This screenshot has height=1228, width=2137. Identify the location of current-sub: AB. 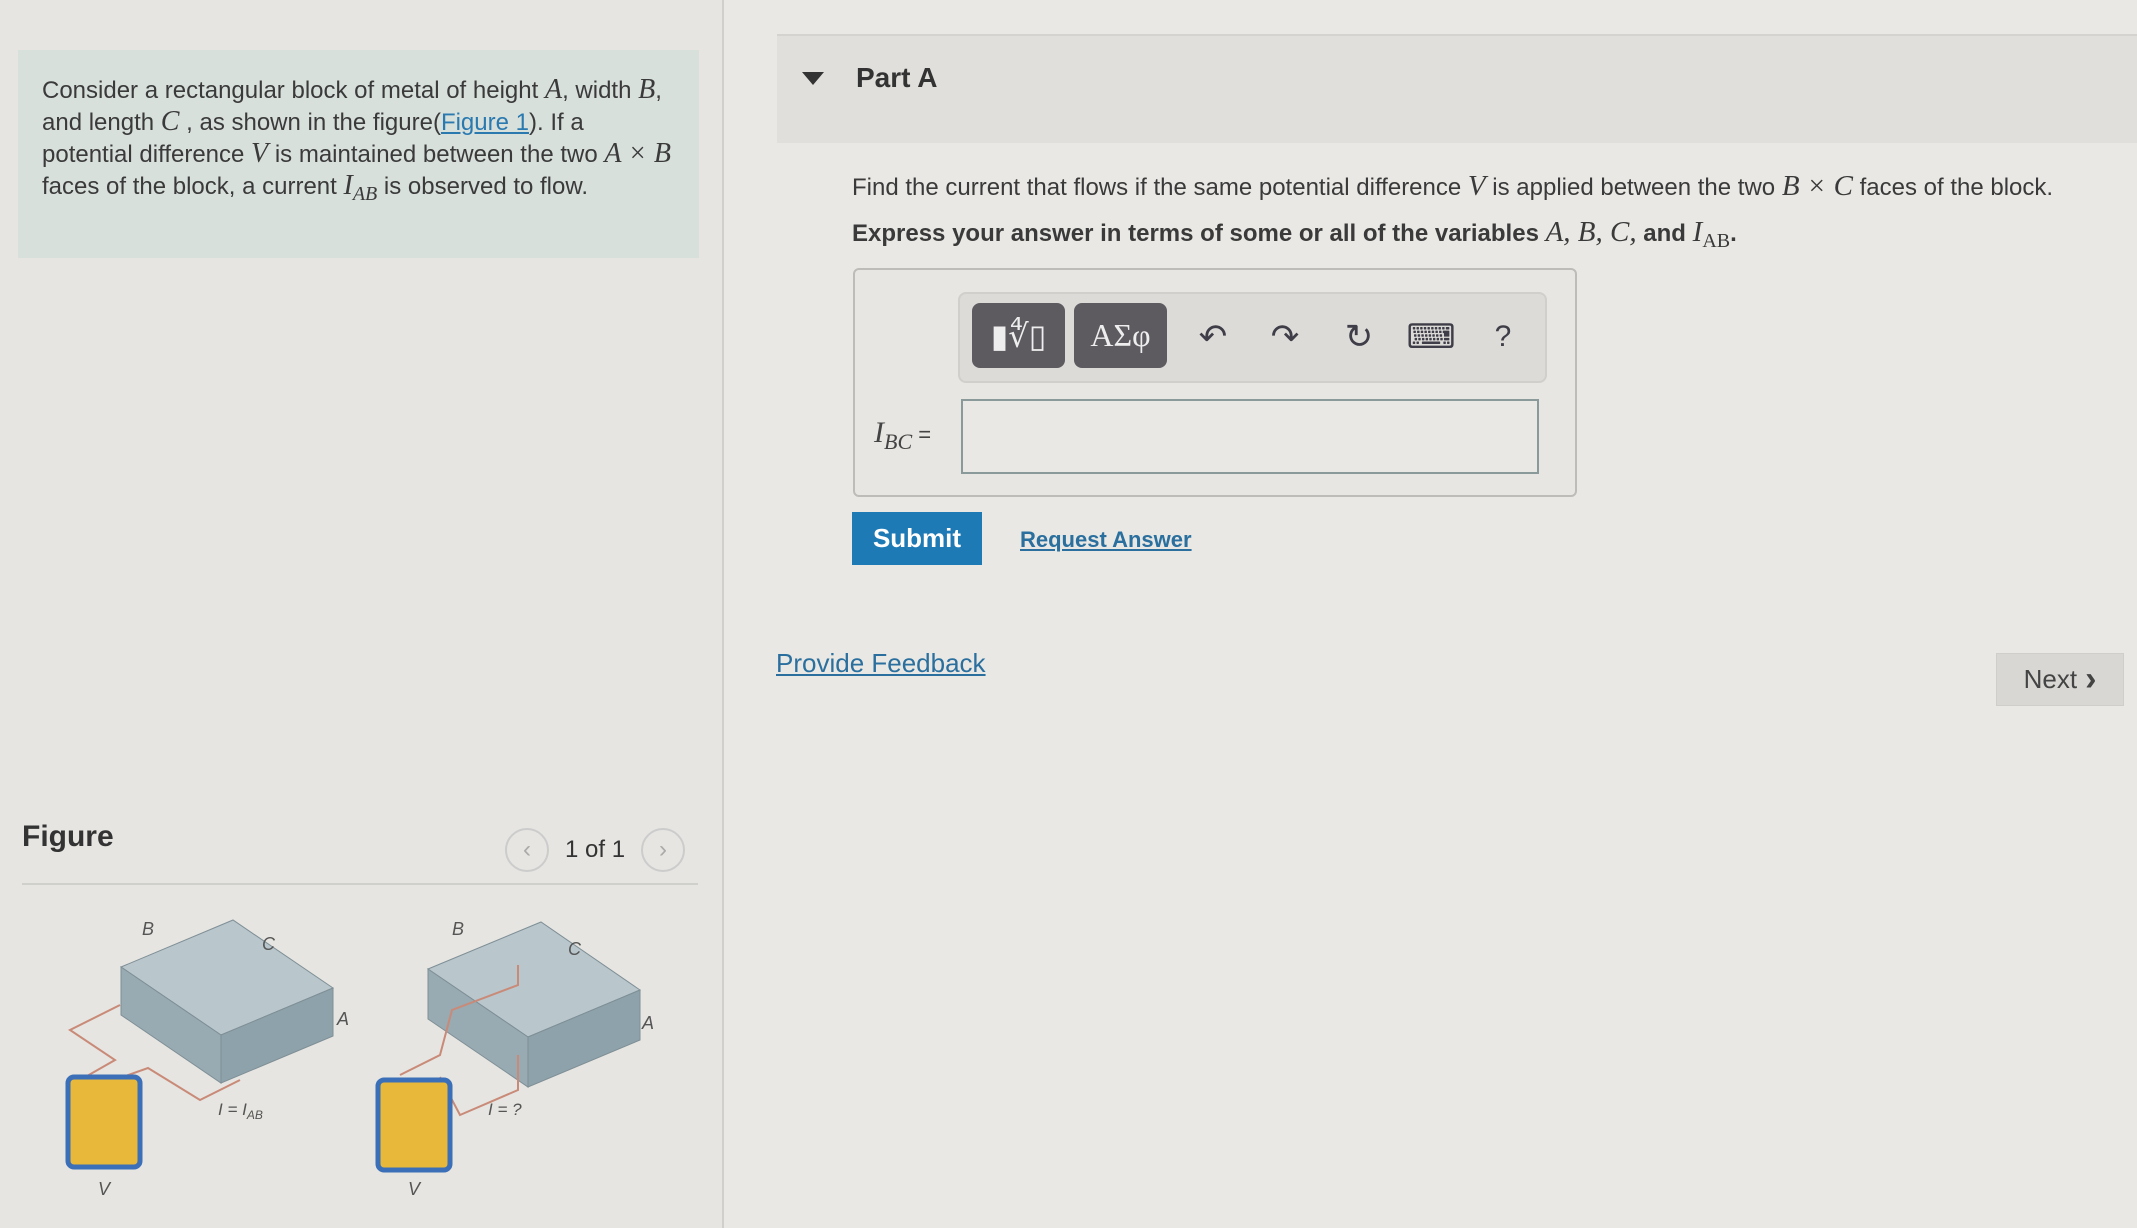
(254, 1115).